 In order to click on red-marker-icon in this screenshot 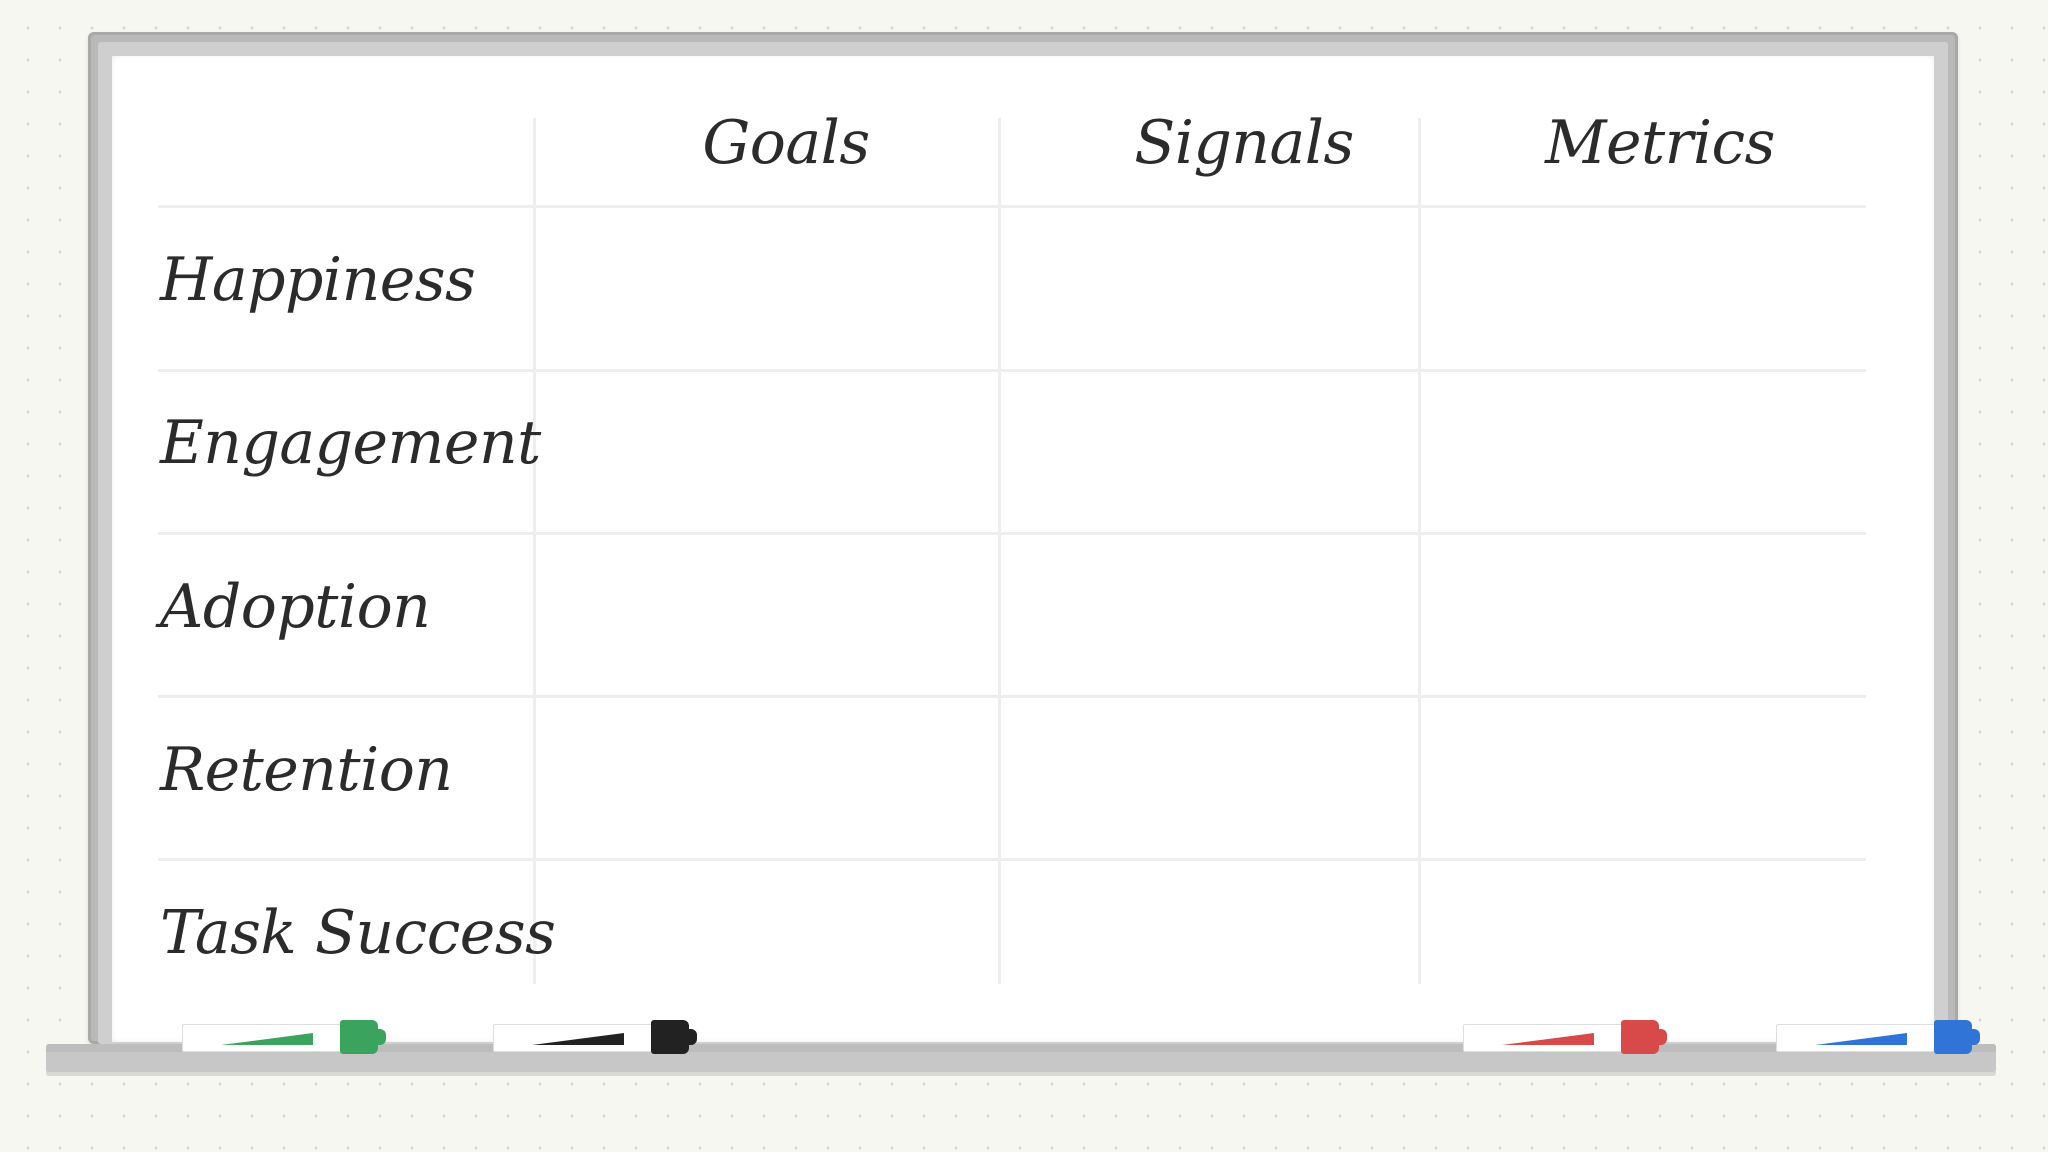, I will do `click(1565, 1037)`.